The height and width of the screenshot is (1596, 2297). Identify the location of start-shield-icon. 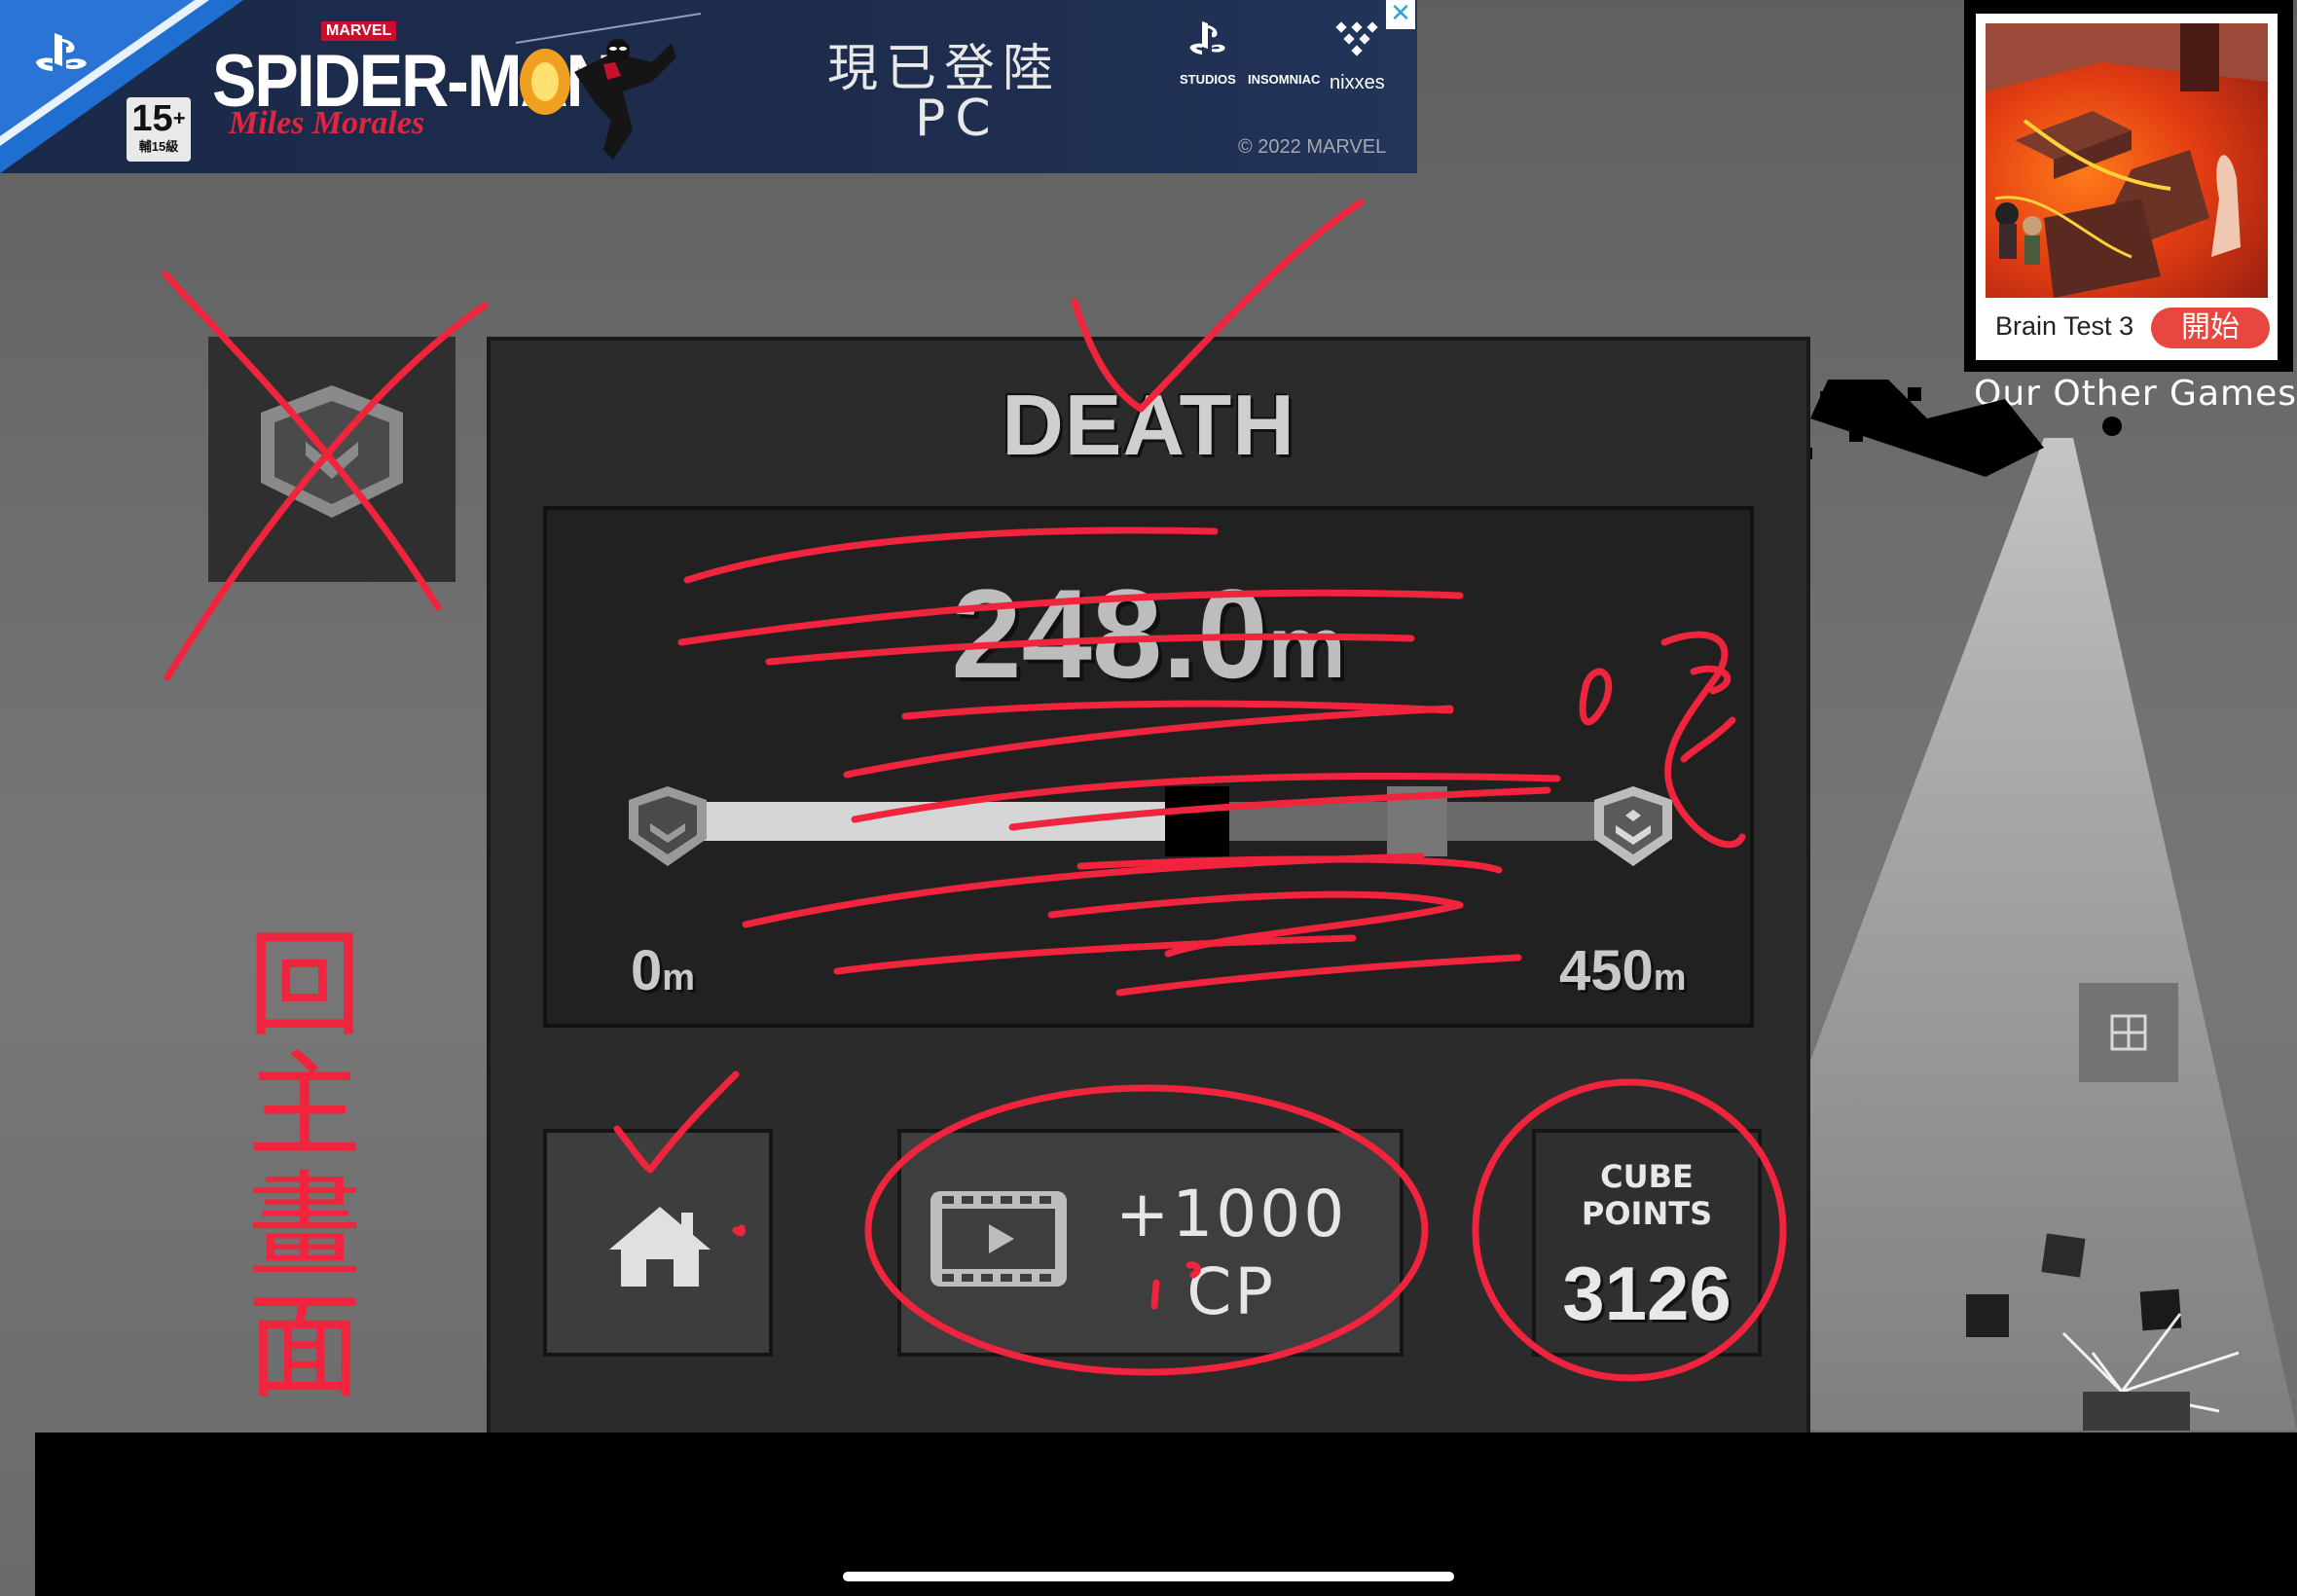
(667, 827).